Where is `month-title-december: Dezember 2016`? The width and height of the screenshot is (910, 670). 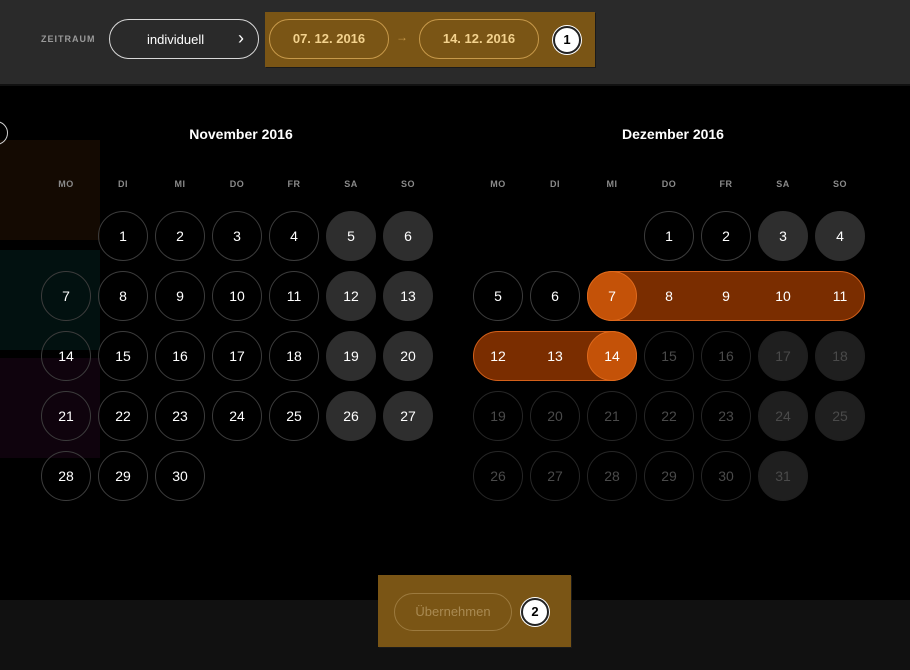 month-title-december: Dezember 2016 is located at coordinates (673, 134).